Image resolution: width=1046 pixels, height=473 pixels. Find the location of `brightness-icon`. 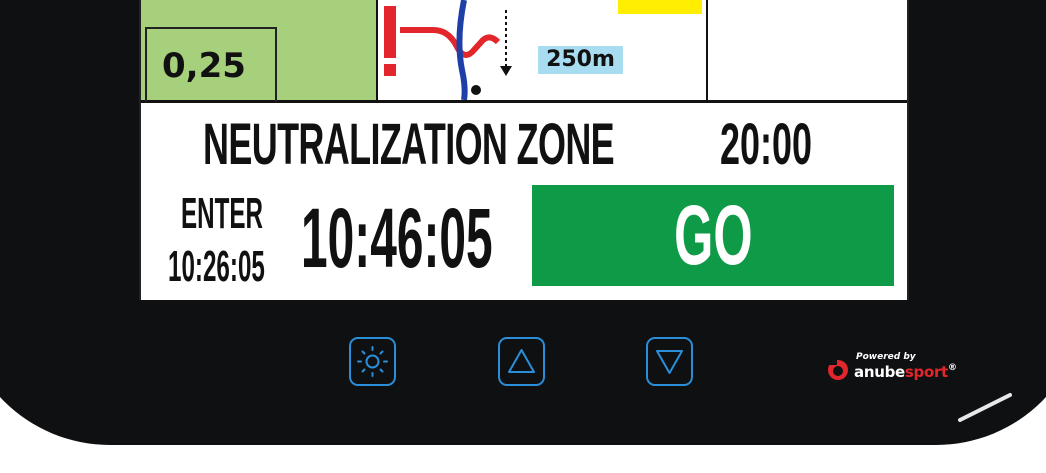

brightness-icon is located at coordinates (372, 361).